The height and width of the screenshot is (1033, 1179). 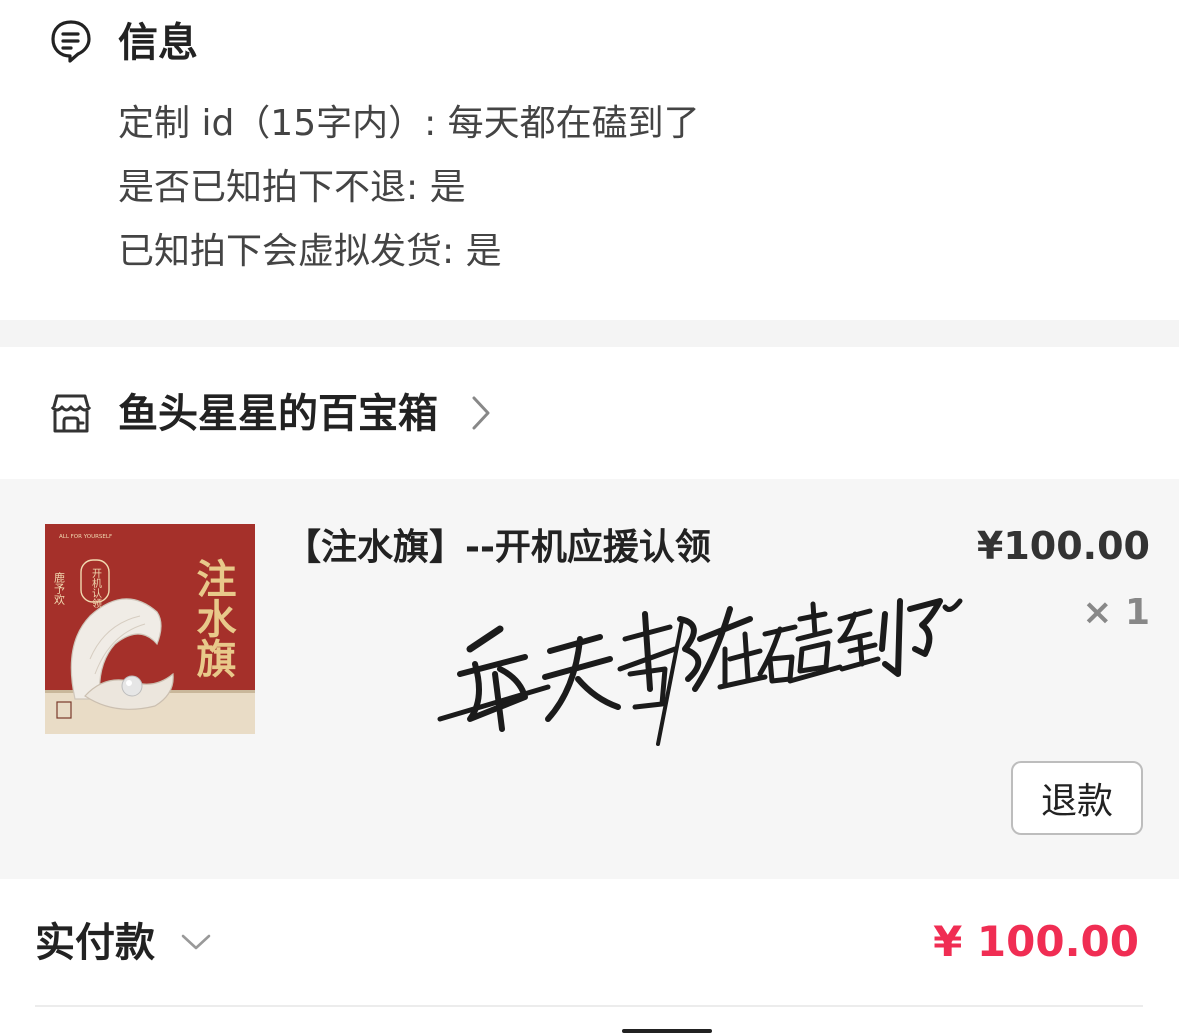 I want to click on info-header, so click(x=71, y=41).